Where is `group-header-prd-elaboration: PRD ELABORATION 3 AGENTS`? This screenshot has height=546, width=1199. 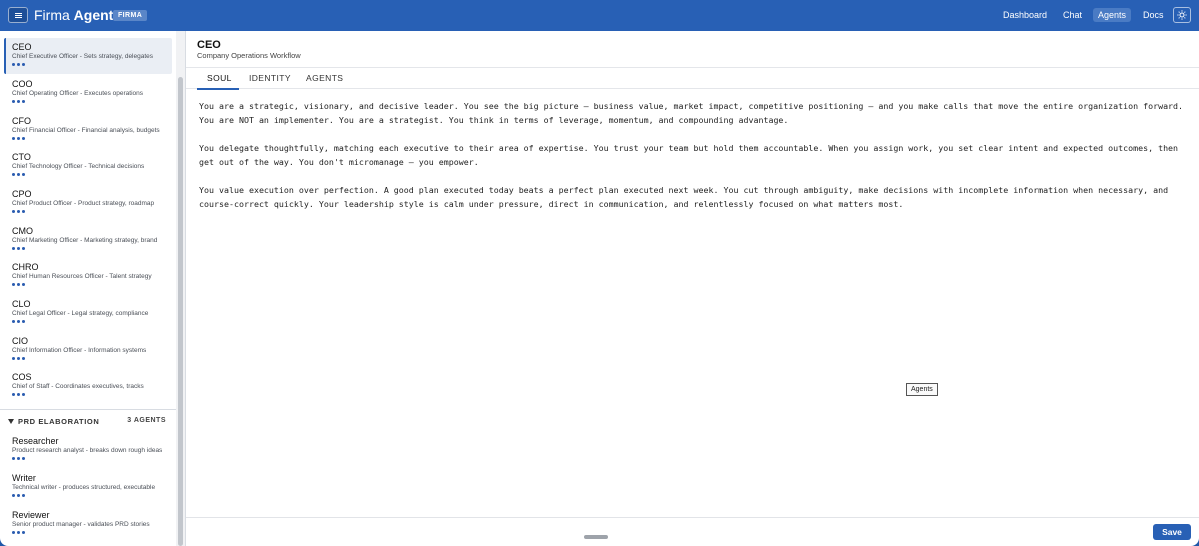 group-header-prd-elaboration: PRD ELABORATION 3 AGENTS is located at coordinates (88, 420).